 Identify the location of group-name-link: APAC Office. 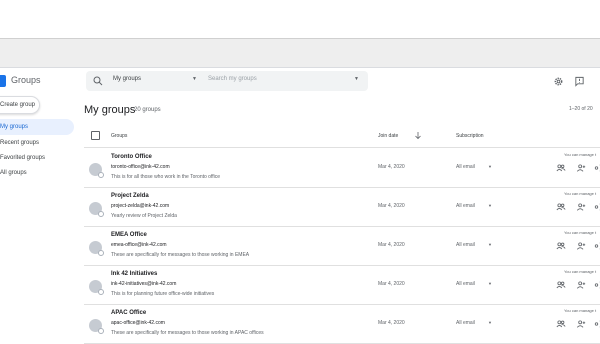
(128, 313).